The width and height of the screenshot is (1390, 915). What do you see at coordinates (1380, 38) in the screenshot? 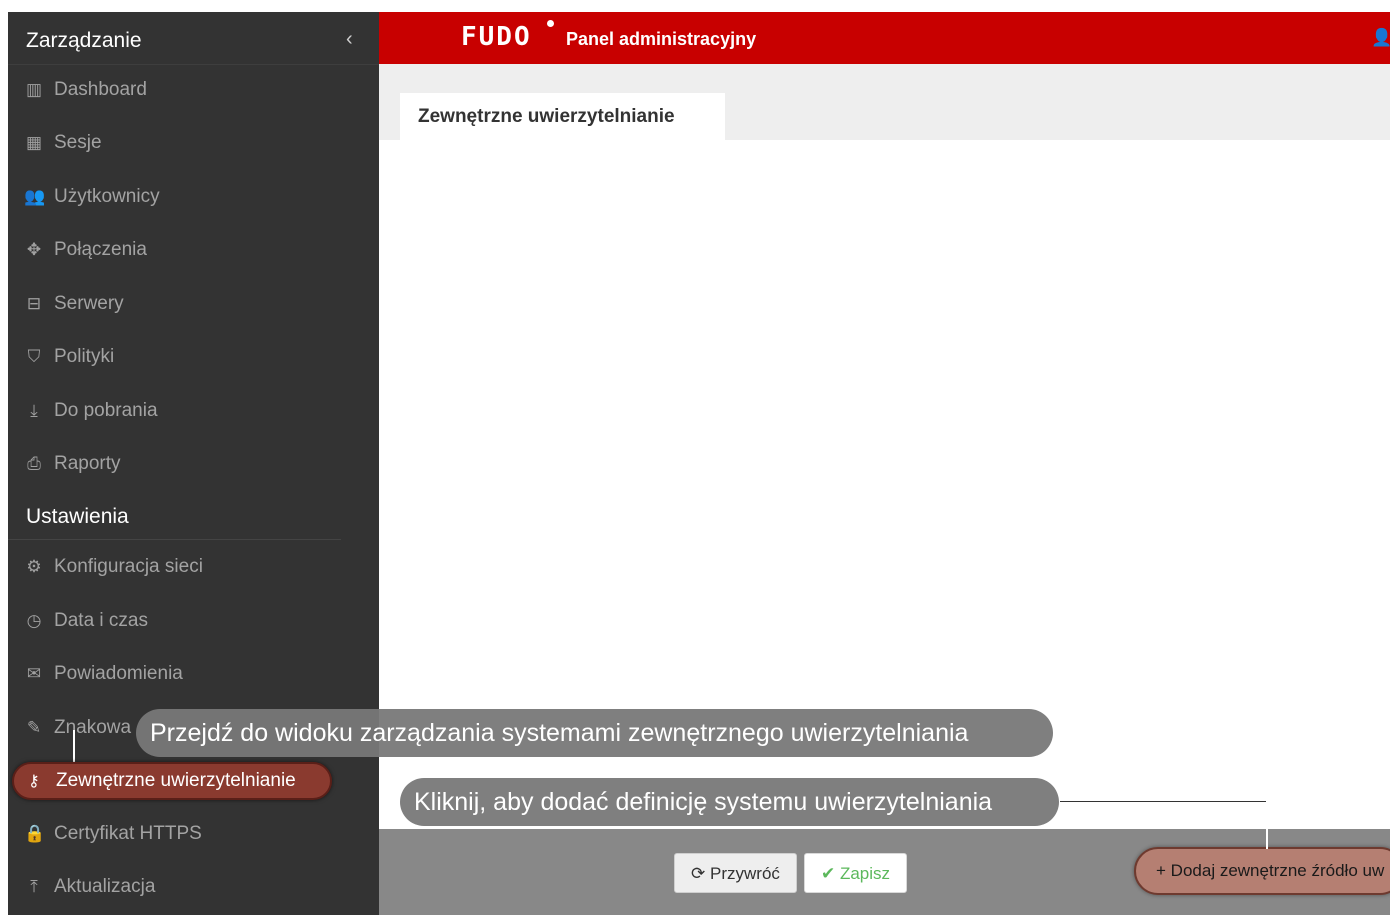
I see `user-icon: 👤` at bounding box center [1380, 38].